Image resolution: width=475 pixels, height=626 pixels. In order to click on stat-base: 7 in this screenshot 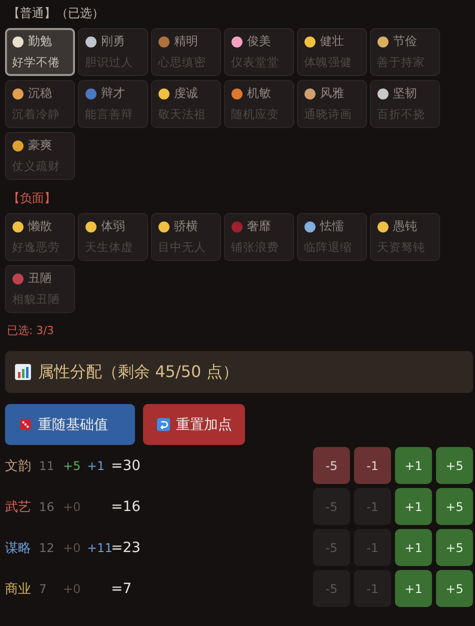, I will do `click(43, 589)`.